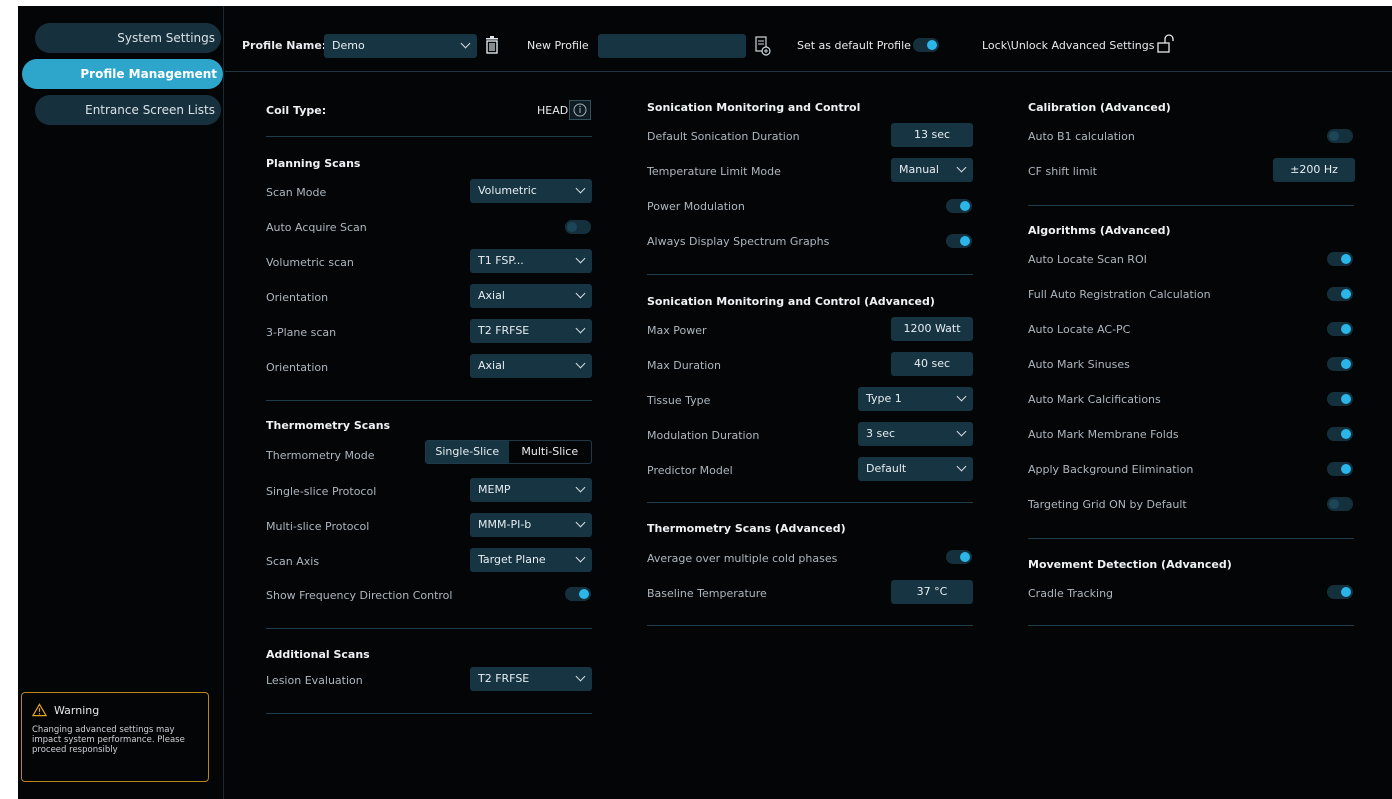 This screenshot has height=799, width=1392. I want to click on temperature-limit-mode-select: Manual, so click(932, 170).